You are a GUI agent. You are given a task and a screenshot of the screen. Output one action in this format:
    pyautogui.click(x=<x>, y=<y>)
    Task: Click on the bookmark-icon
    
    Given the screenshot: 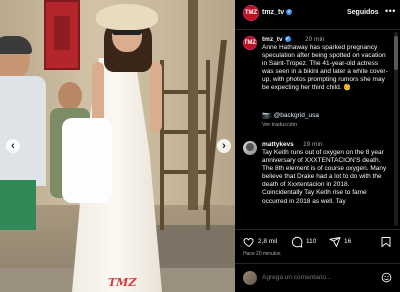 What is the action you would take?
    pyautogui.click(x=386, y=242)
    